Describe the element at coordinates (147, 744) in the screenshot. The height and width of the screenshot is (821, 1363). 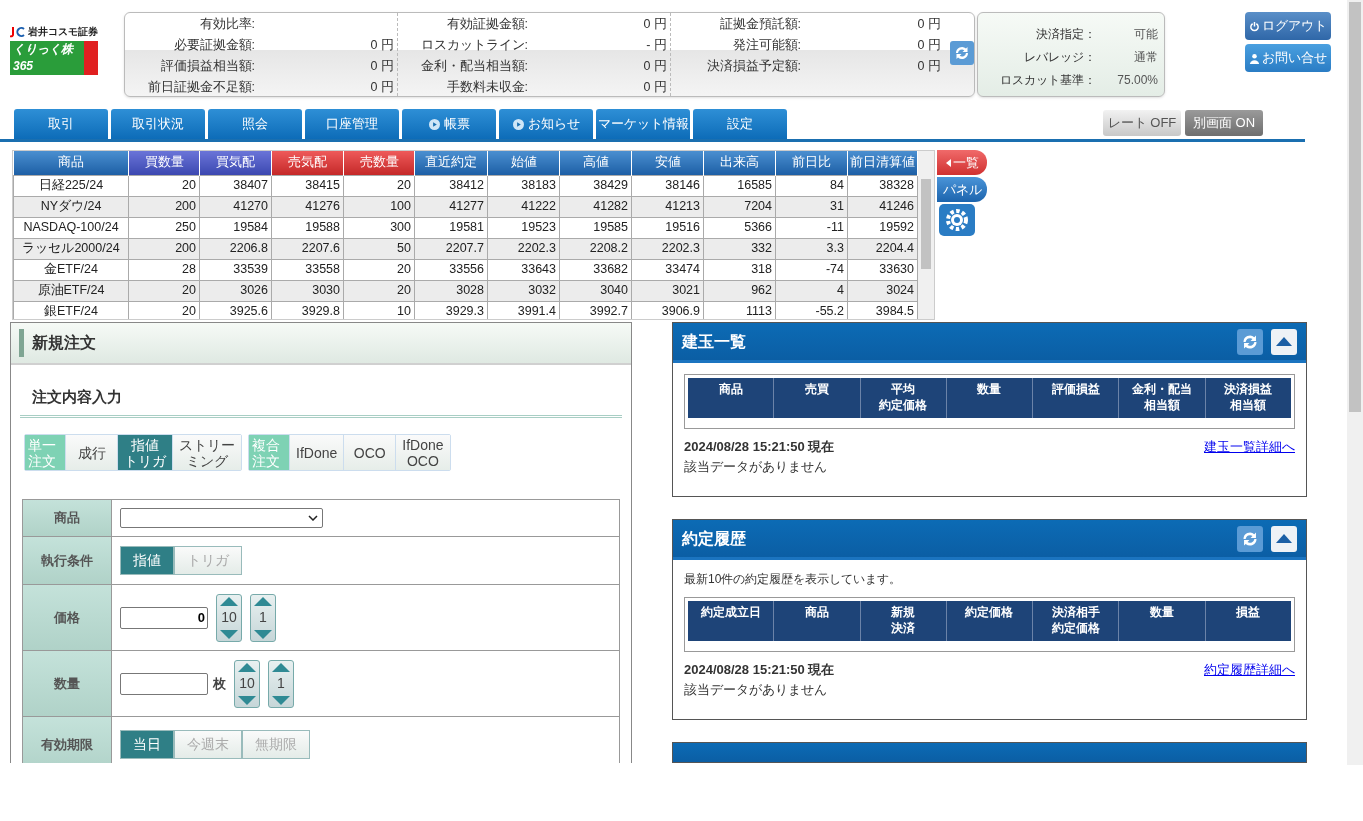
I see `segment-button: 当日` at that location.